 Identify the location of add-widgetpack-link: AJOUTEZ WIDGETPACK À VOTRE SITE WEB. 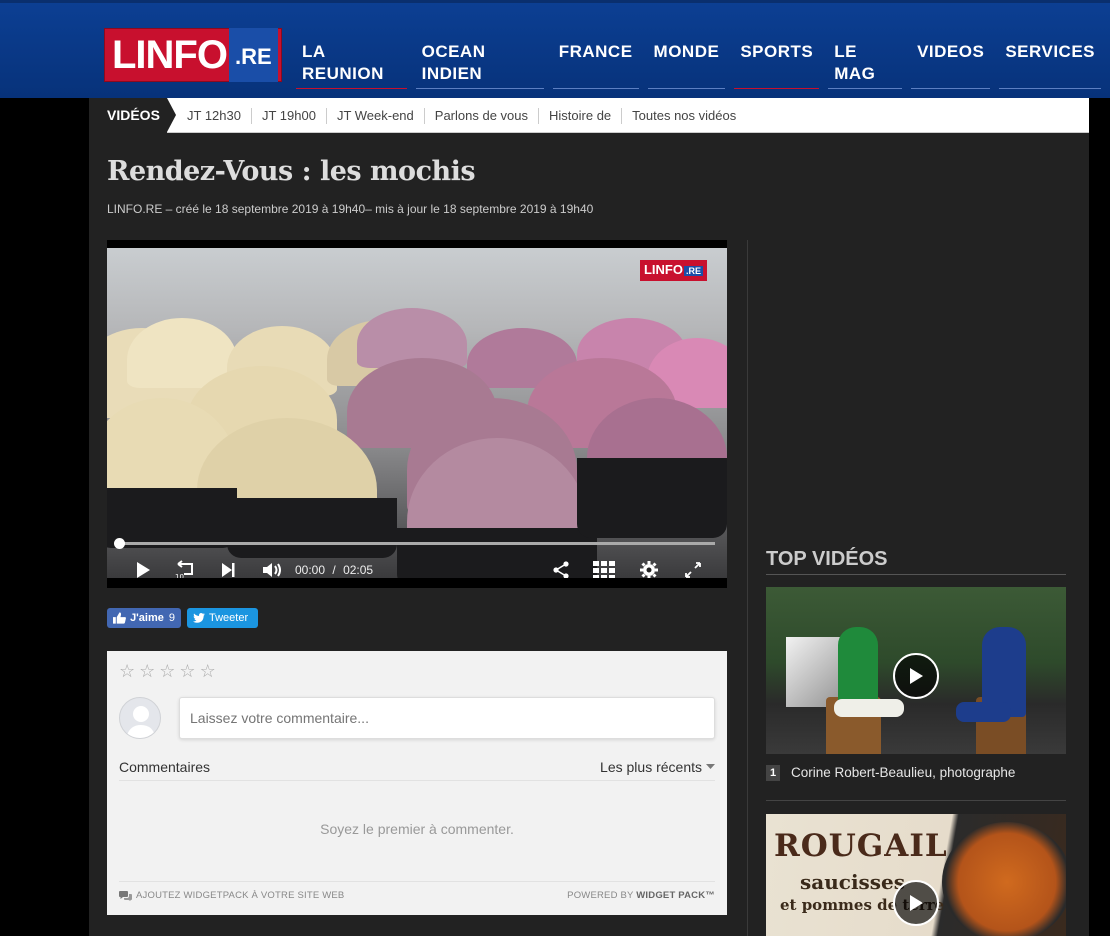
(231, 895).